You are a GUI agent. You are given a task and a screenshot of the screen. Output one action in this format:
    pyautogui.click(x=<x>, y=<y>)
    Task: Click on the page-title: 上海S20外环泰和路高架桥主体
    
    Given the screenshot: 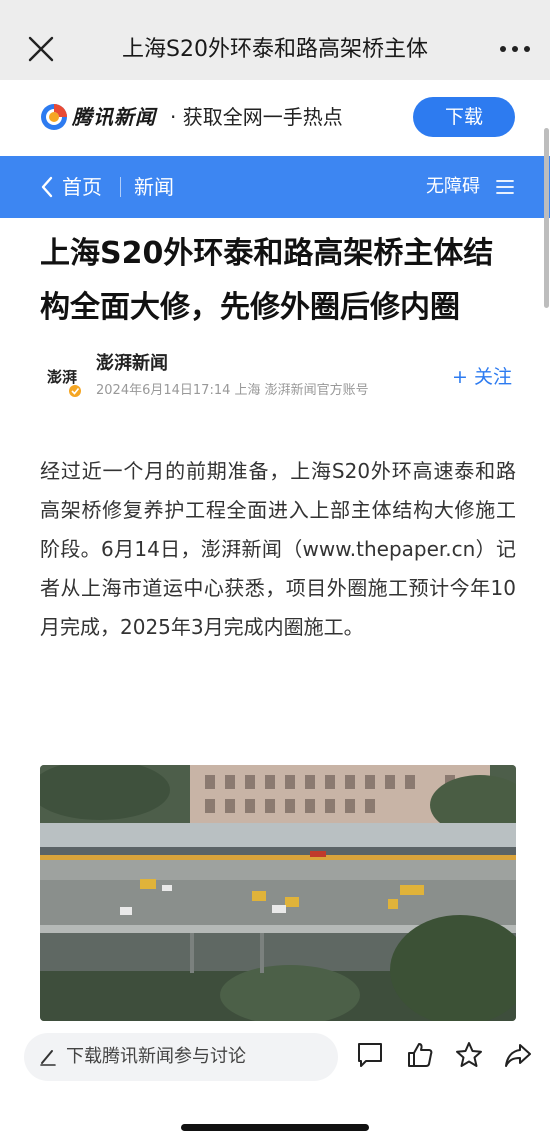 What is the action you would take?
    pyautogui.click(x=275, y=49)
    